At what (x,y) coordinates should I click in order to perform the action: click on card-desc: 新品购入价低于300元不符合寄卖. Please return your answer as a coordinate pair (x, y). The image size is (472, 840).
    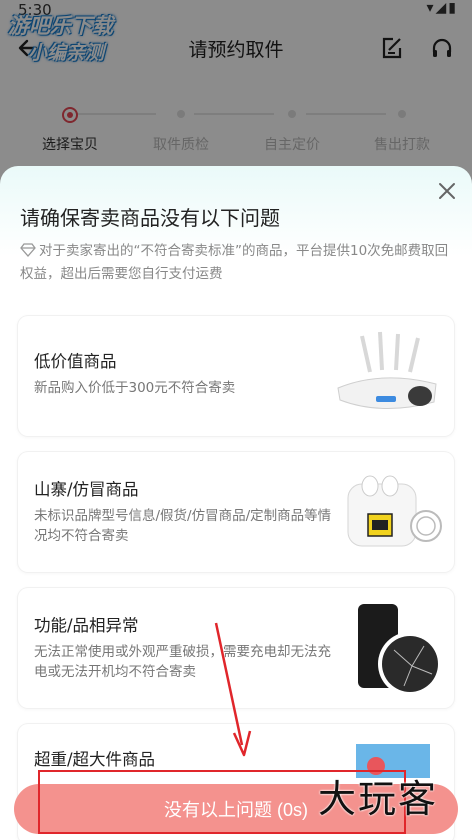
    Looking at the image, I should click on (135, 388).